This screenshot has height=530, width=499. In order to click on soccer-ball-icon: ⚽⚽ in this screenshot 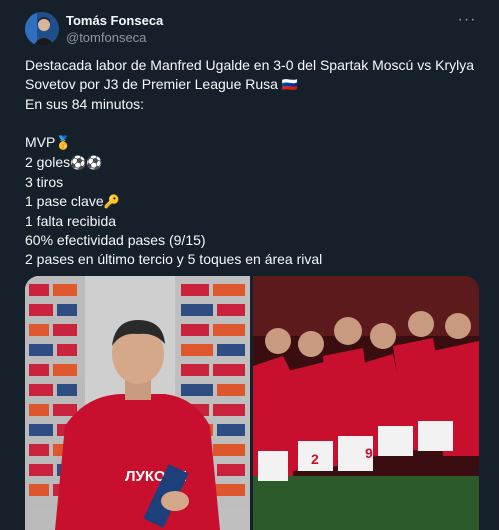, I will do `click(86, 163)`.